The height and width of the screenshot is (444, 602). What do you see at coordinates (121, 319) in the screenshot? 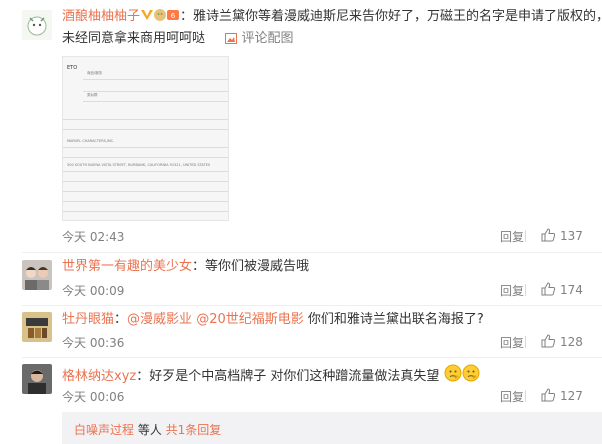
I see `comment-body-prefix: ：` at bounding box center [121, 319].